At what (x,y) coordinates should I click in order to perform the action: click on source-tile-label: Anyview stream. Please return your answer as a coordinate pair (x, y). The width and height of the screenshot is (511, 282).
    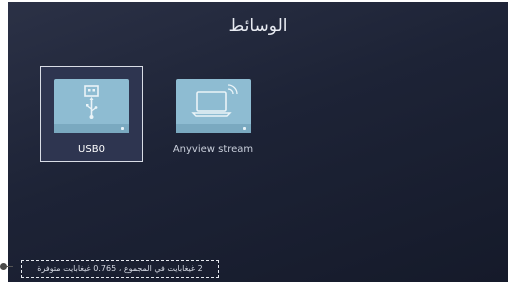
    Looking at the image, I should click on (213, 149).